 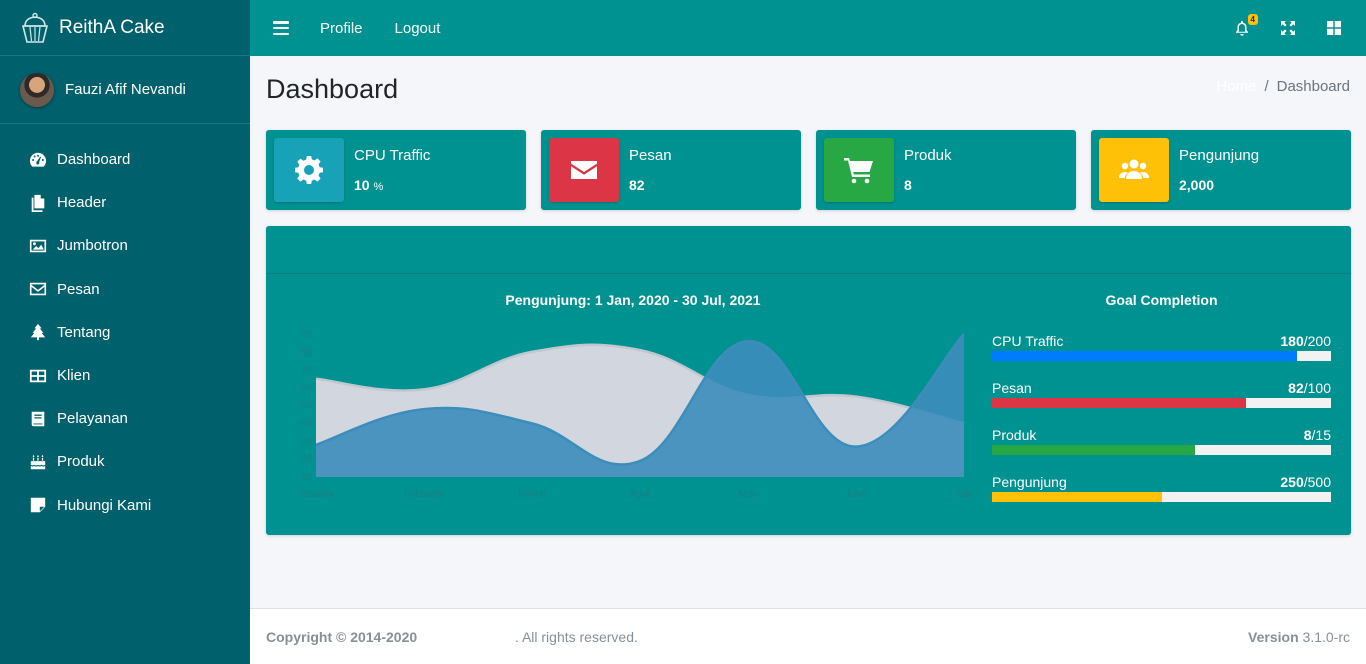 I want to click on user-panel: Fauzi Afif Nevandi, so click(x=125, y=90).